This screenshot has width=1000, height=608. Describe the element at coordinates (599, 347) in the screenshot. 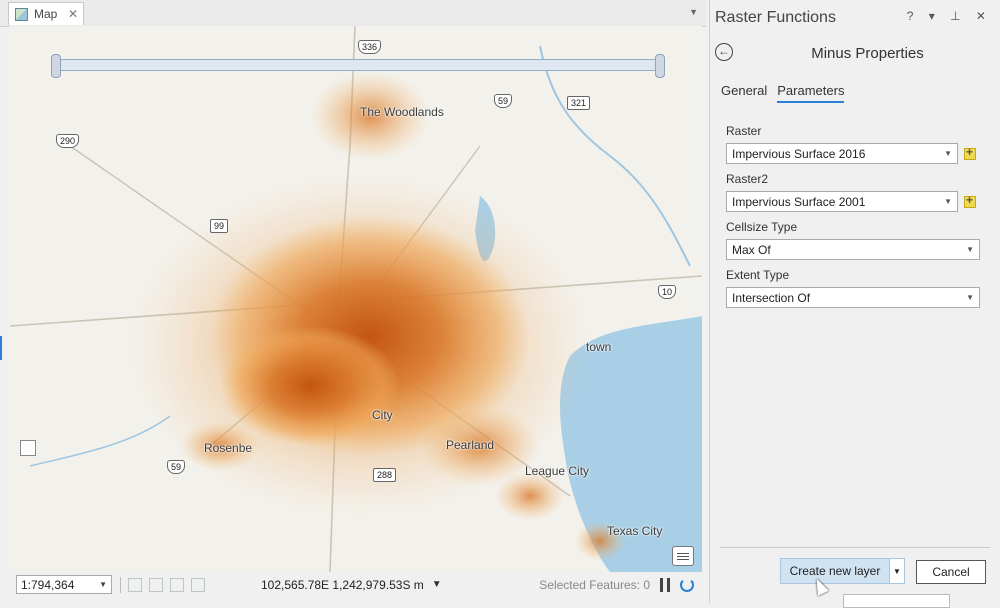

I see `place-label-town: town` at that location.